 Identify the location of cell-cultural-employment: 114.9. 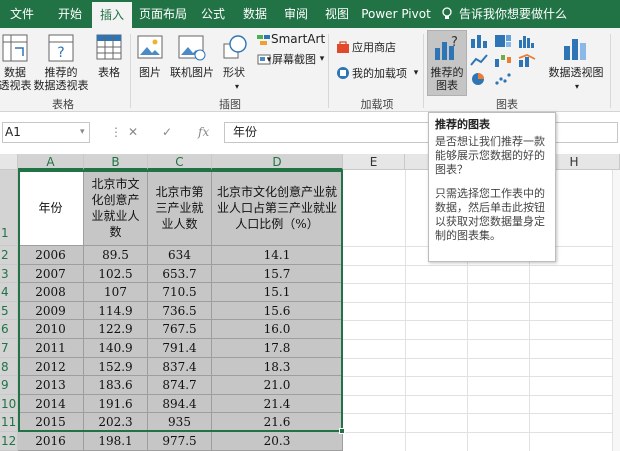
(116, 311).